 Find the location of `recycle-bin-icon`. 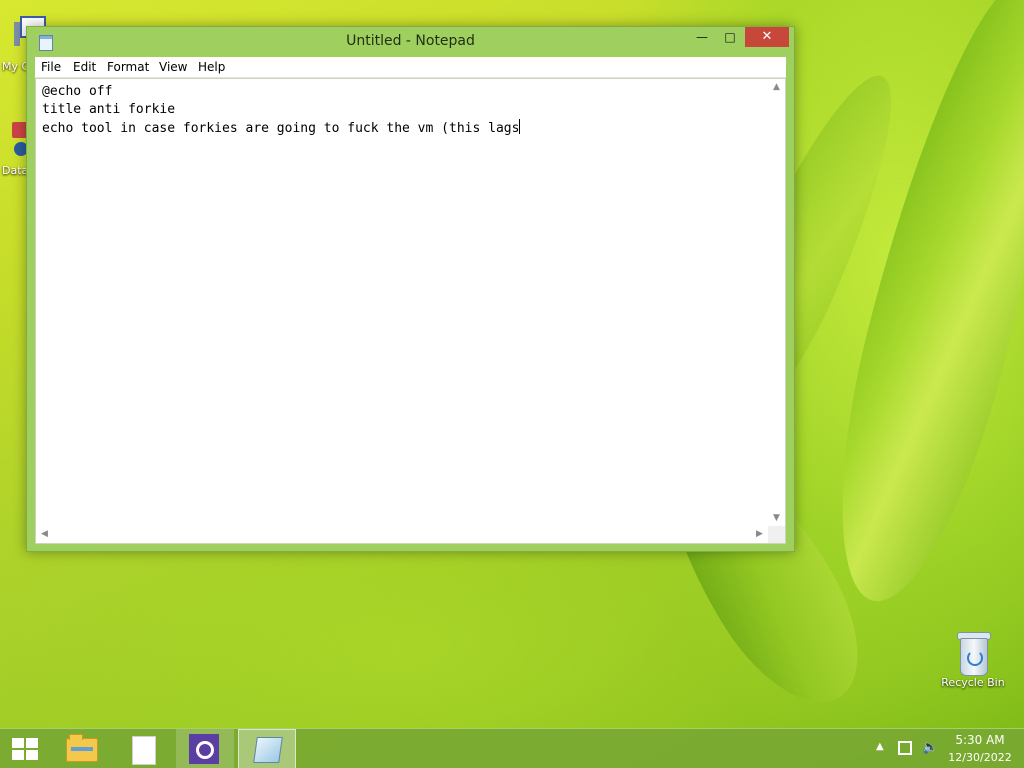

recycle-bin-icon is located at coordinates (973, 654).